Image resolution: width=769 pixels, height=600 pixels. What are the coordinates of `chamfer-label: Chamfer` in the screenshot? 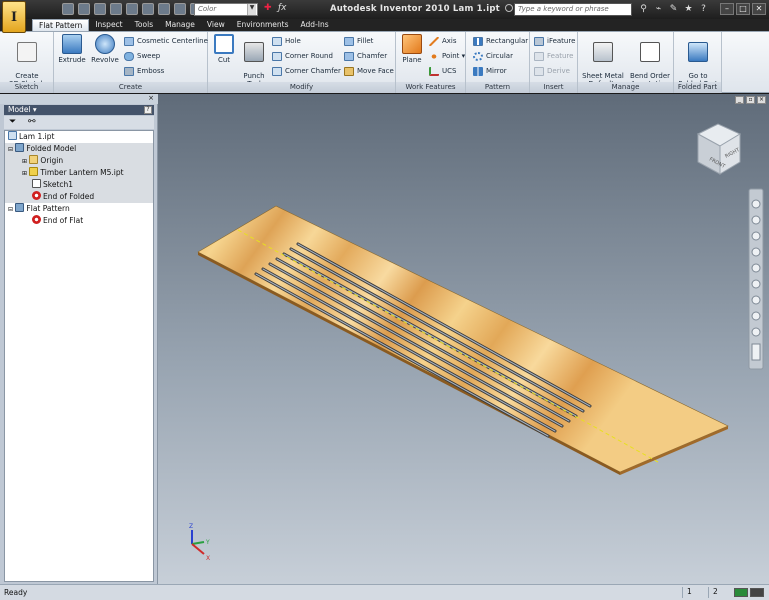 It's located at (372, 56).